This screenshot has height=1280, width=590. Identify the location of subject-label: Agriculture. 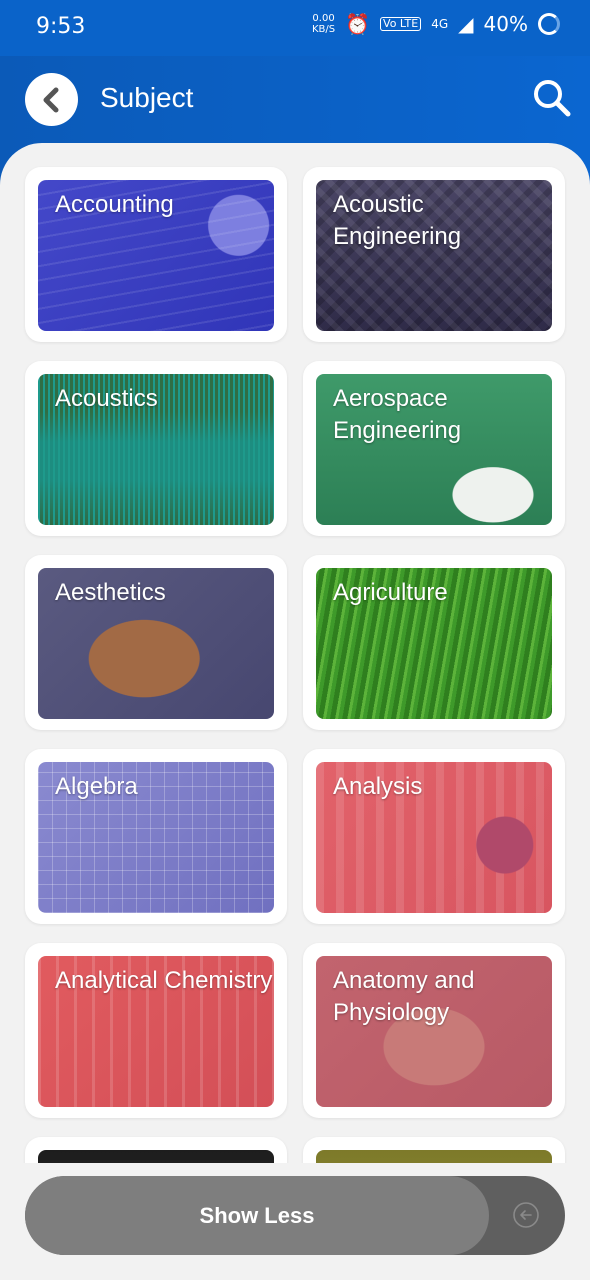
(390, 592).